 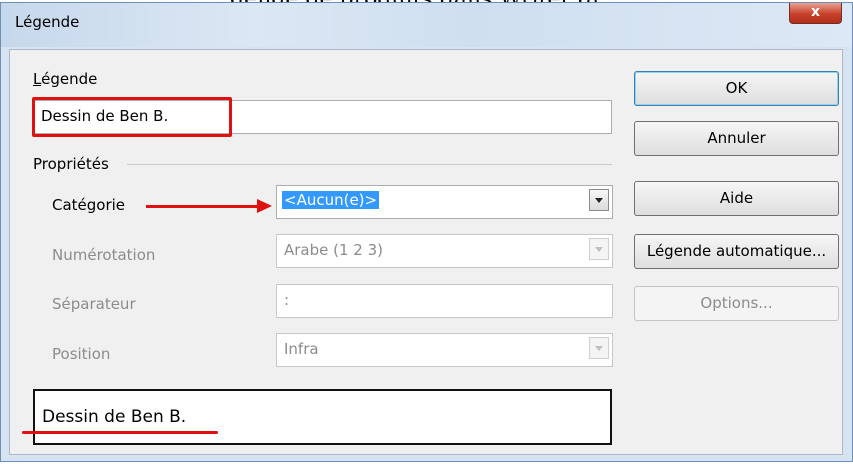 I want to click on category-value: <Aucun(e)>, so click(x=331, y=200).